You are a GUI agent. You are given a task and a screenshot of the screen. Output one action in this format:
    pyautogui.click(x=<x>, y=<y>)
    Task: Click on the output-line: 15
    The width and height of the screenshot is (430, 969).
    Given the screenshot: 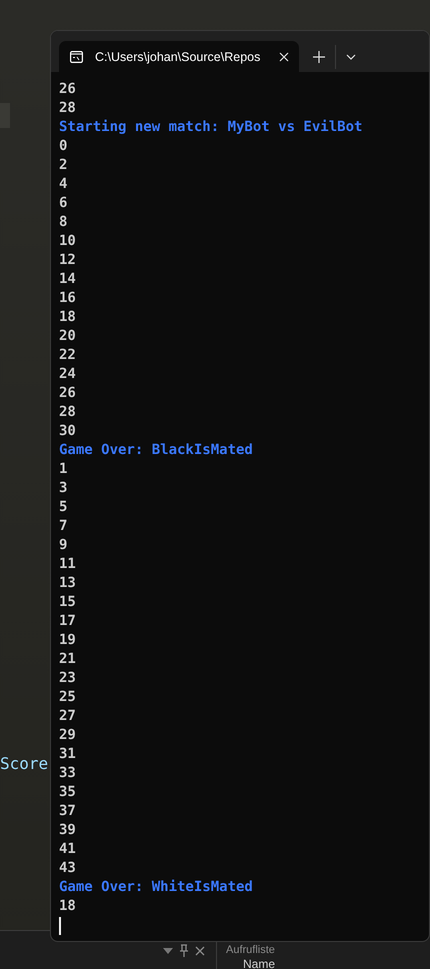 What is the action you would take?
    pyautogui.click(x=67, y=602)
    